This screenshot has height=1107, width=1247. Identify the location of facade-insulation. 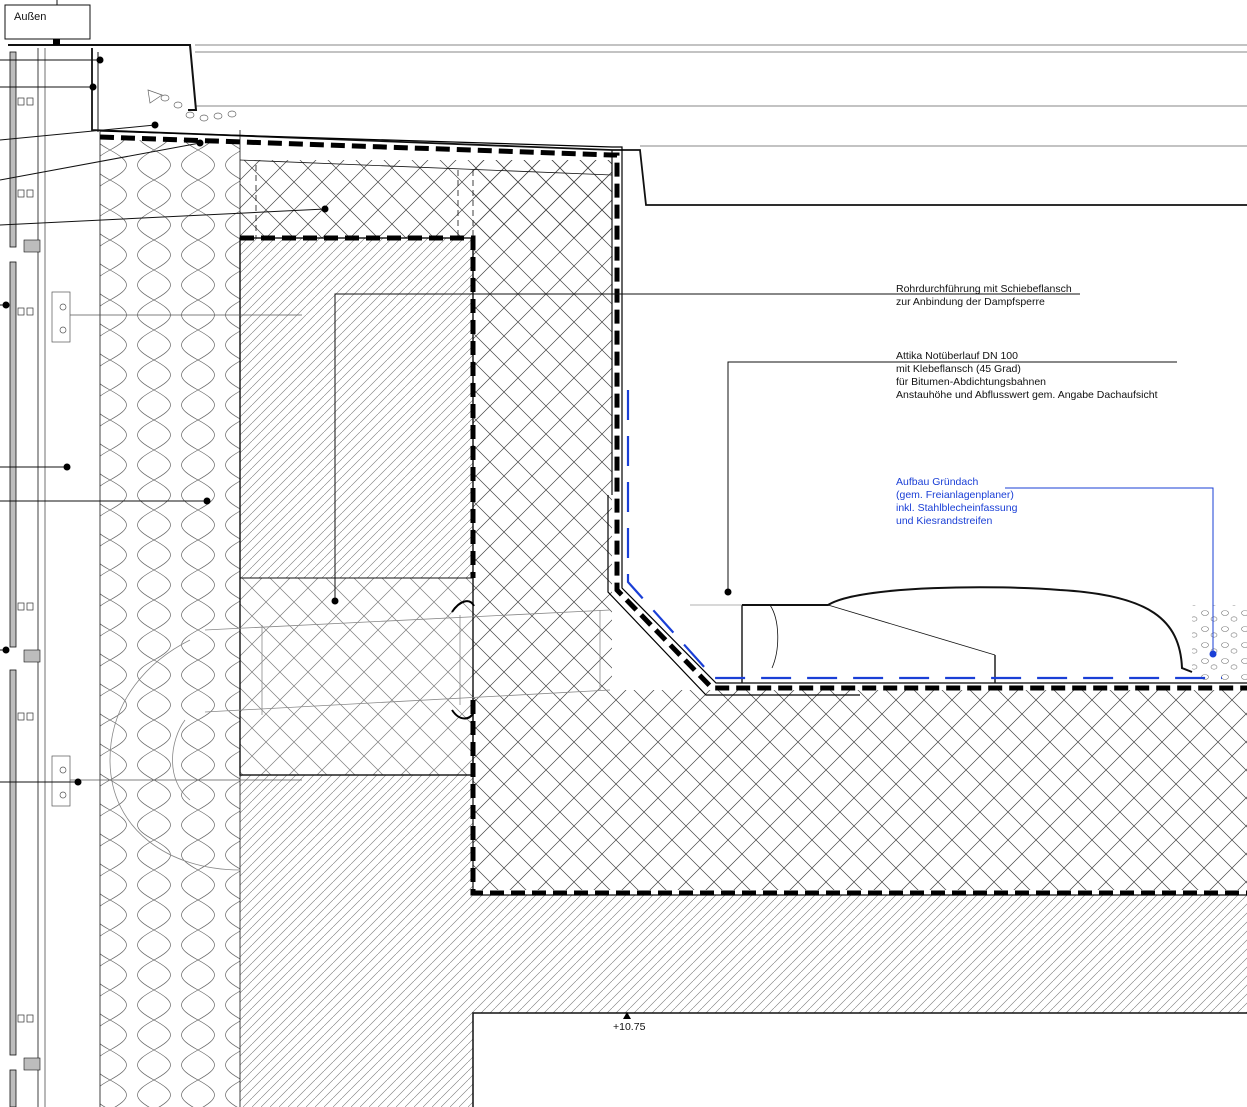
(170, 623).